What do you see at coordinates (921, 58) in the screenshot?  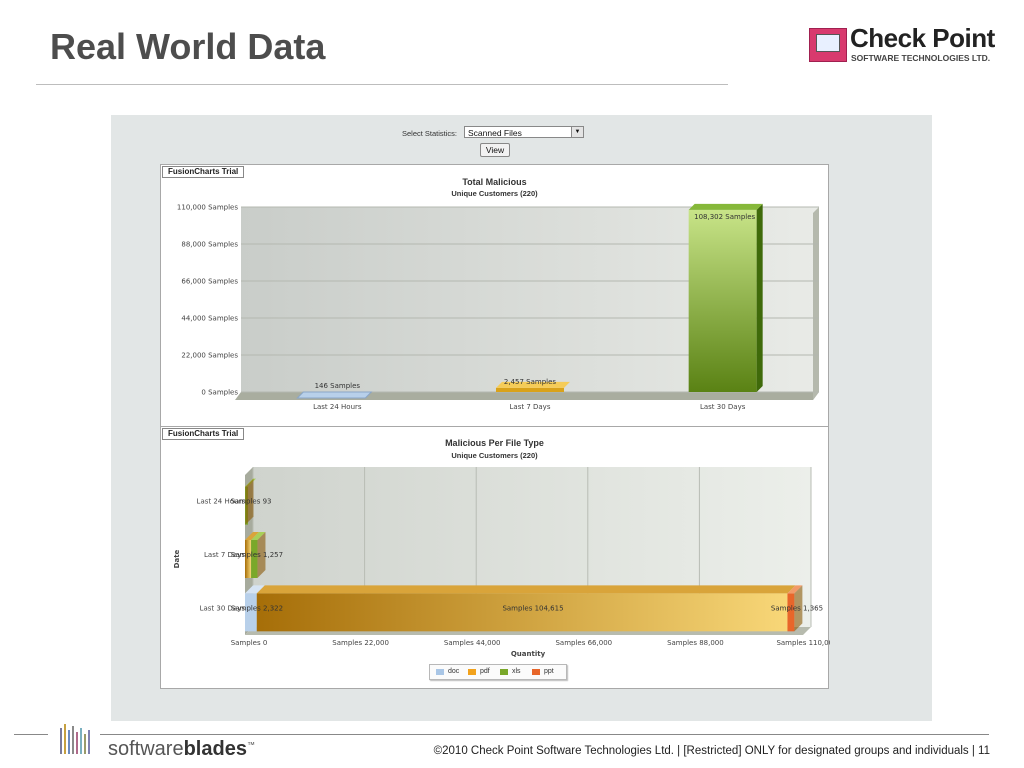 I see `logo-subtitle: SOFTWARE TECHNOLOGIES LTD.` at bounding box center [921, 58].